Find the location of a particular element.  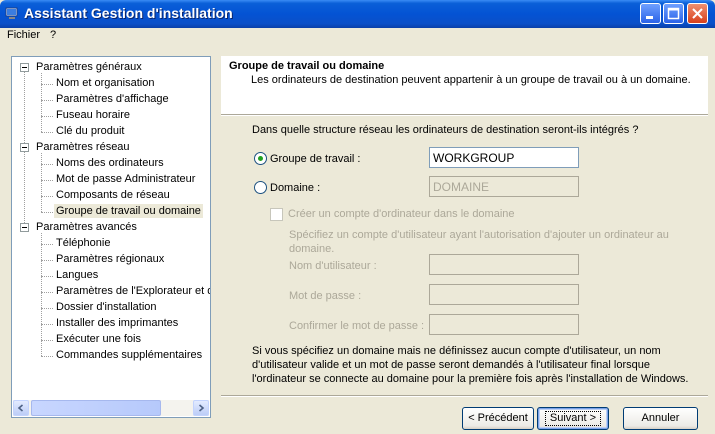

tree-item-printers: Installer des imprimantes is located at coordinates (117, 323).